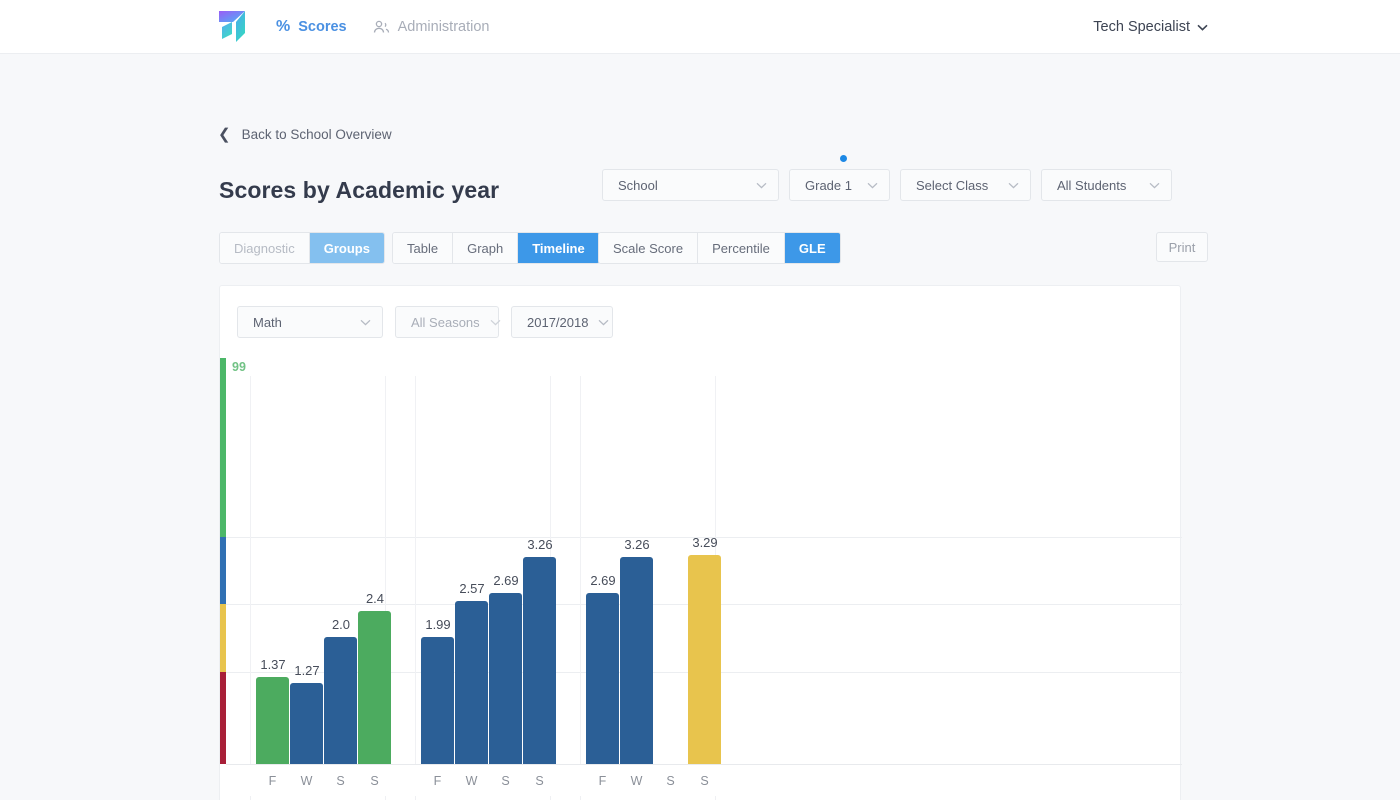 The width and height of the screenshot is (1400, 800). I want to click on nav-item-administration-label: Administration, so click(443, 27).